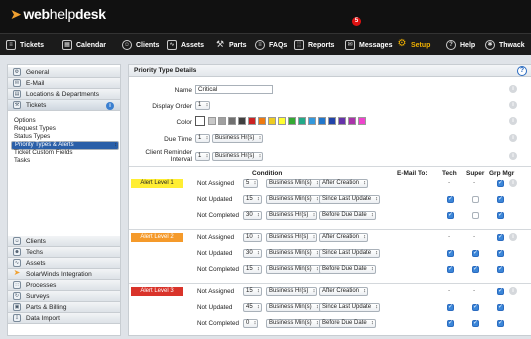 The height and width of the screenshot is (339, 531). I want to click on sidebar-item-locations: ▤ Locations & Departments, so click(64, 94).